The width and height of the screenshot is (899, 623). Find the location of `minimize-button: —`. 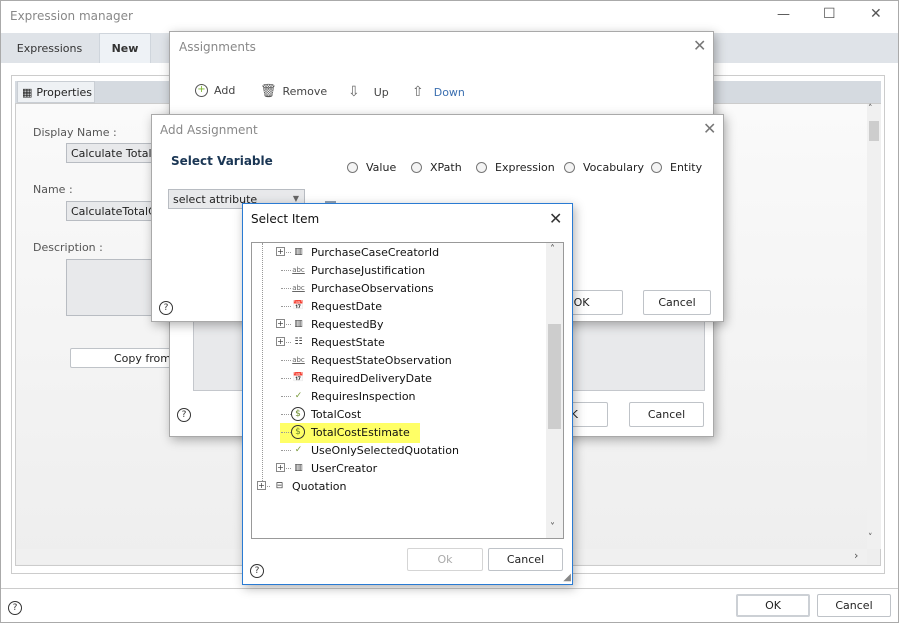

minimize-button: — is located at coordinates (783, 14).